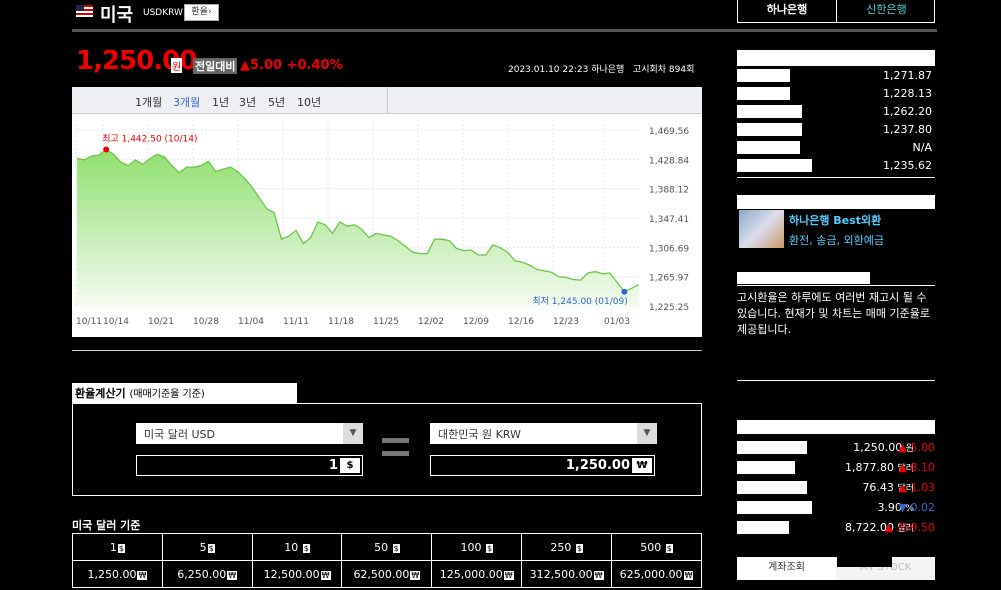 This screenshot has width=1001, height=590. Describe the element at coordinates (117, 15) in the screenshot. I see `country-name: 미국` at that location.